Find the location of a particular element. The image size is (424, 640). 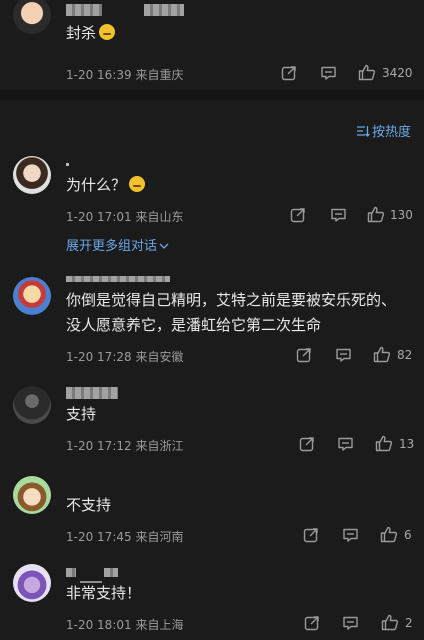

section-divider is located at coordinates (212, 95).